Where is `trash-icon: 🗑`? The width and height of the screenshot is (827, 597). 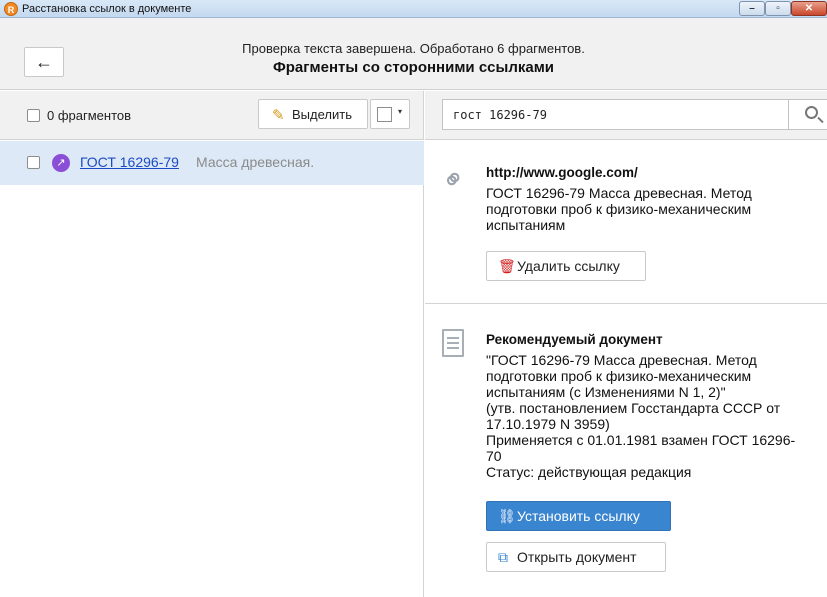 trash-icon: 🗑 is located at coordinates (507, 266).